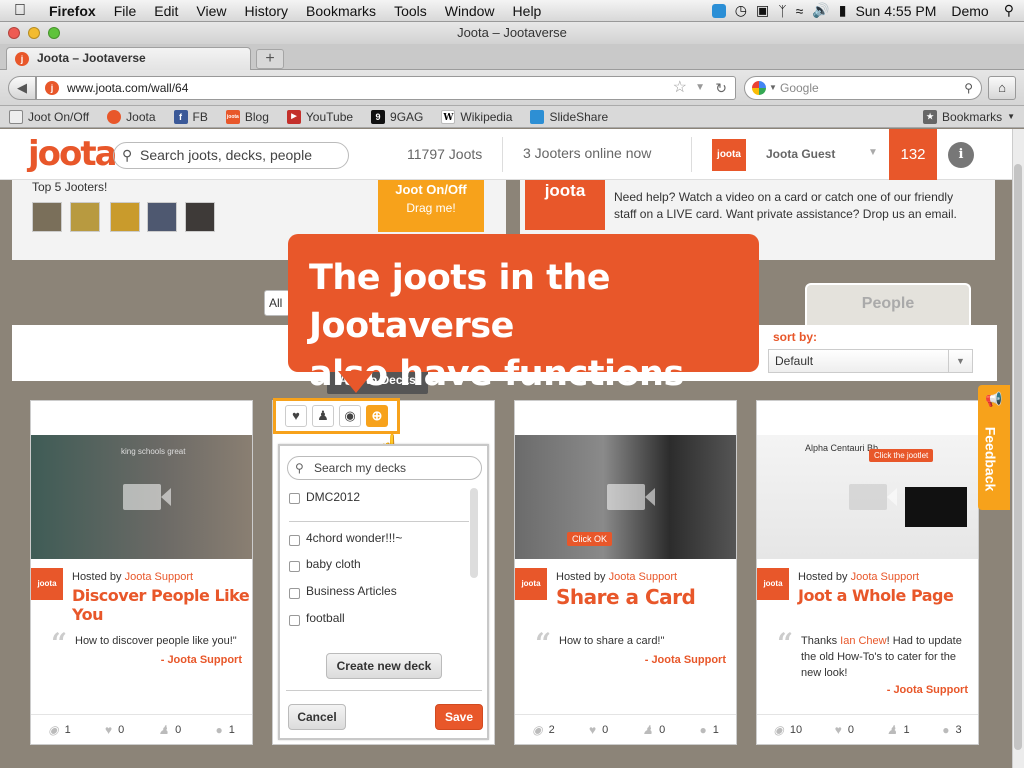 Image resolution: width=1024 pixels, height=768 pixels. What do you see at coordinates (843, 10) in the screenshot?
I see `battery-icon: ▮` at bounding box center [843, 10].